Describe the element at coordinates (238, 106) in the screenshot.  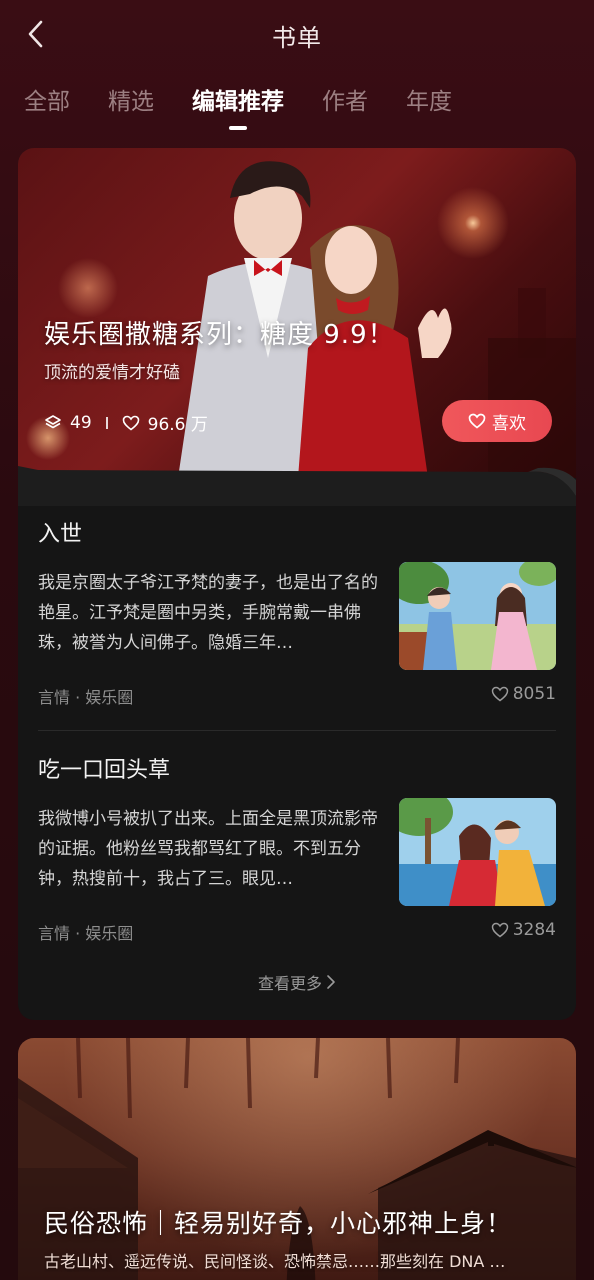
I see `tab-editor-picks: 编辑推荐` at that location.